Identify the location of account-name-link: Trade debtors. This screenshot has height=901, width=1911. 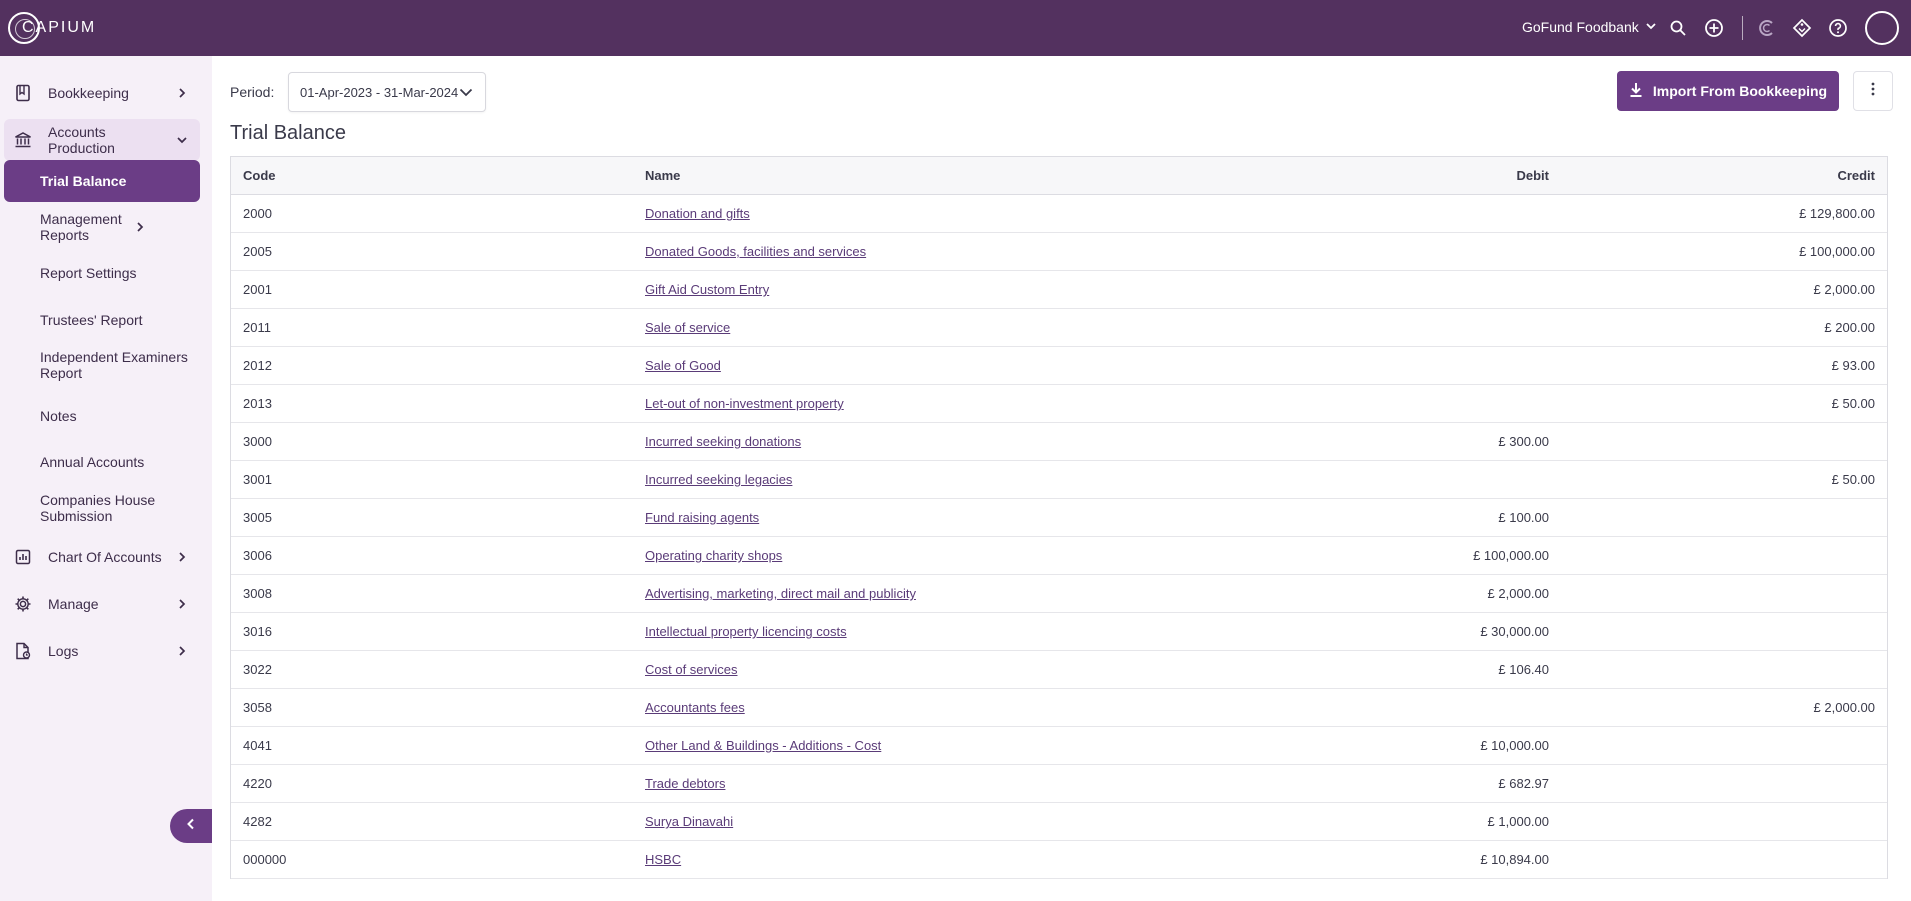
(685, 783).